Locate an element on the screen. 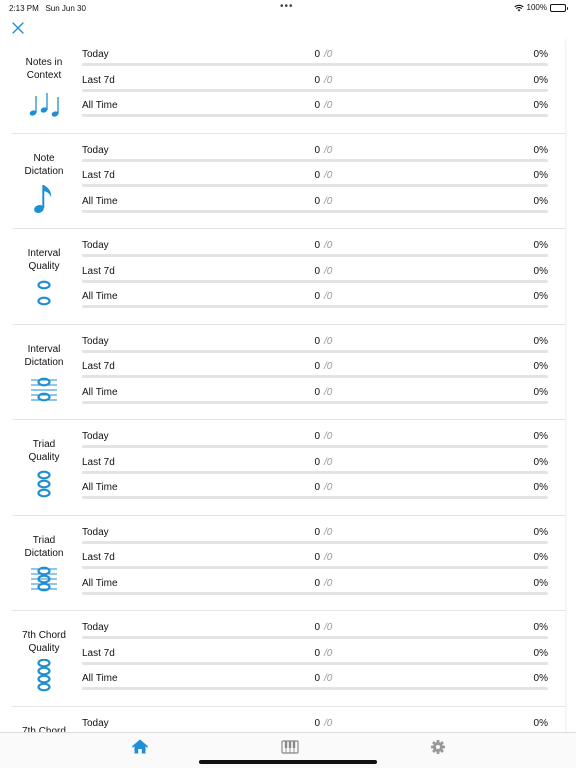  exercise-name: Notes in Context is located at coordinates (44, 69).